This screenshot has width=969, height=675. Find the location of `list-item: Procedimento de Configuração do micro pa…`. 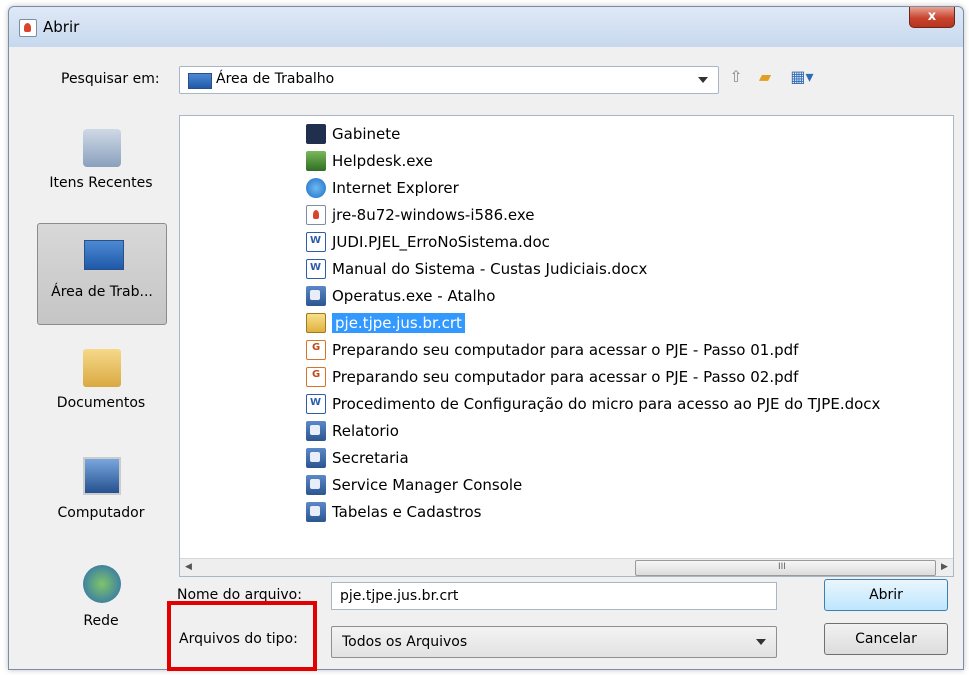

list-item: Procedimento de Configuração do micro pa… is located at coordinates (593, 404).